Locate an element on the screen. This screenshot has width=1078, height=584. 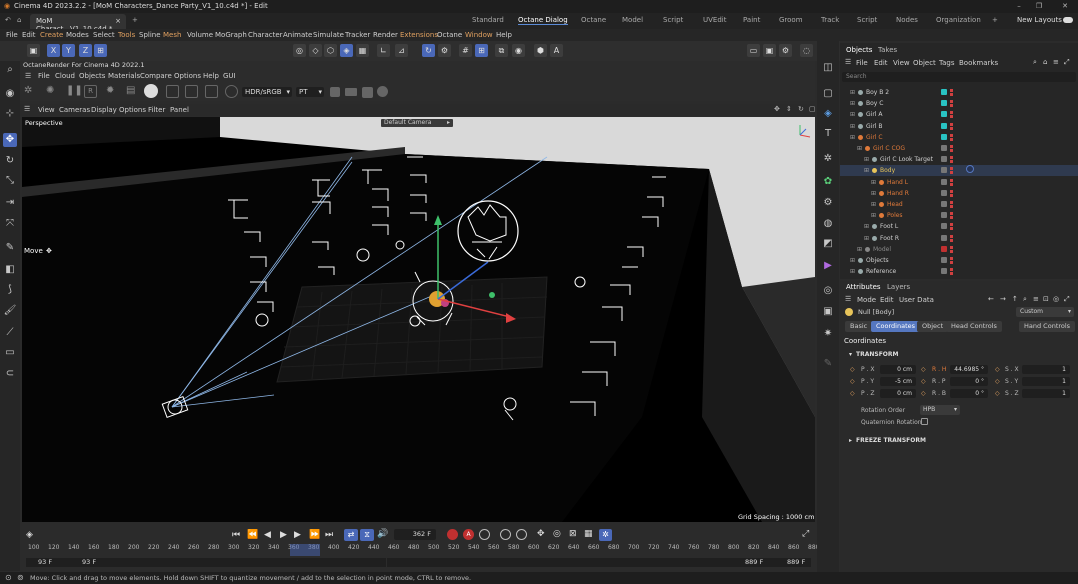
attributes-menu-icon: ☰ is located at coordinates (848, 299).